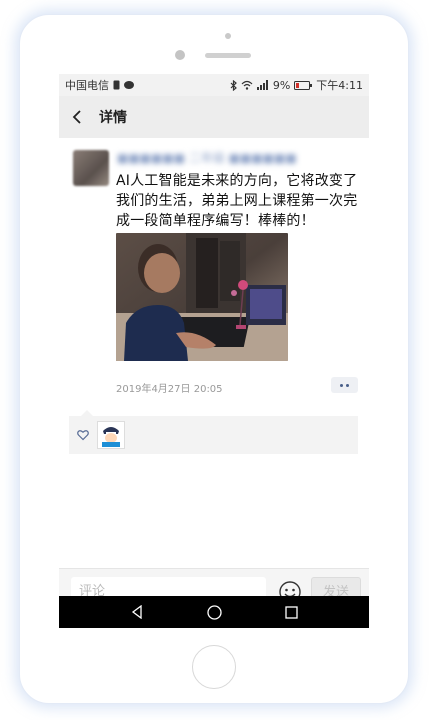 The width and height of the screenshot is (430, 720). What do you see at coordinates (233, 85) in the screenshot?
I see `bluetooth-icon` at bounding box center [233, 85].